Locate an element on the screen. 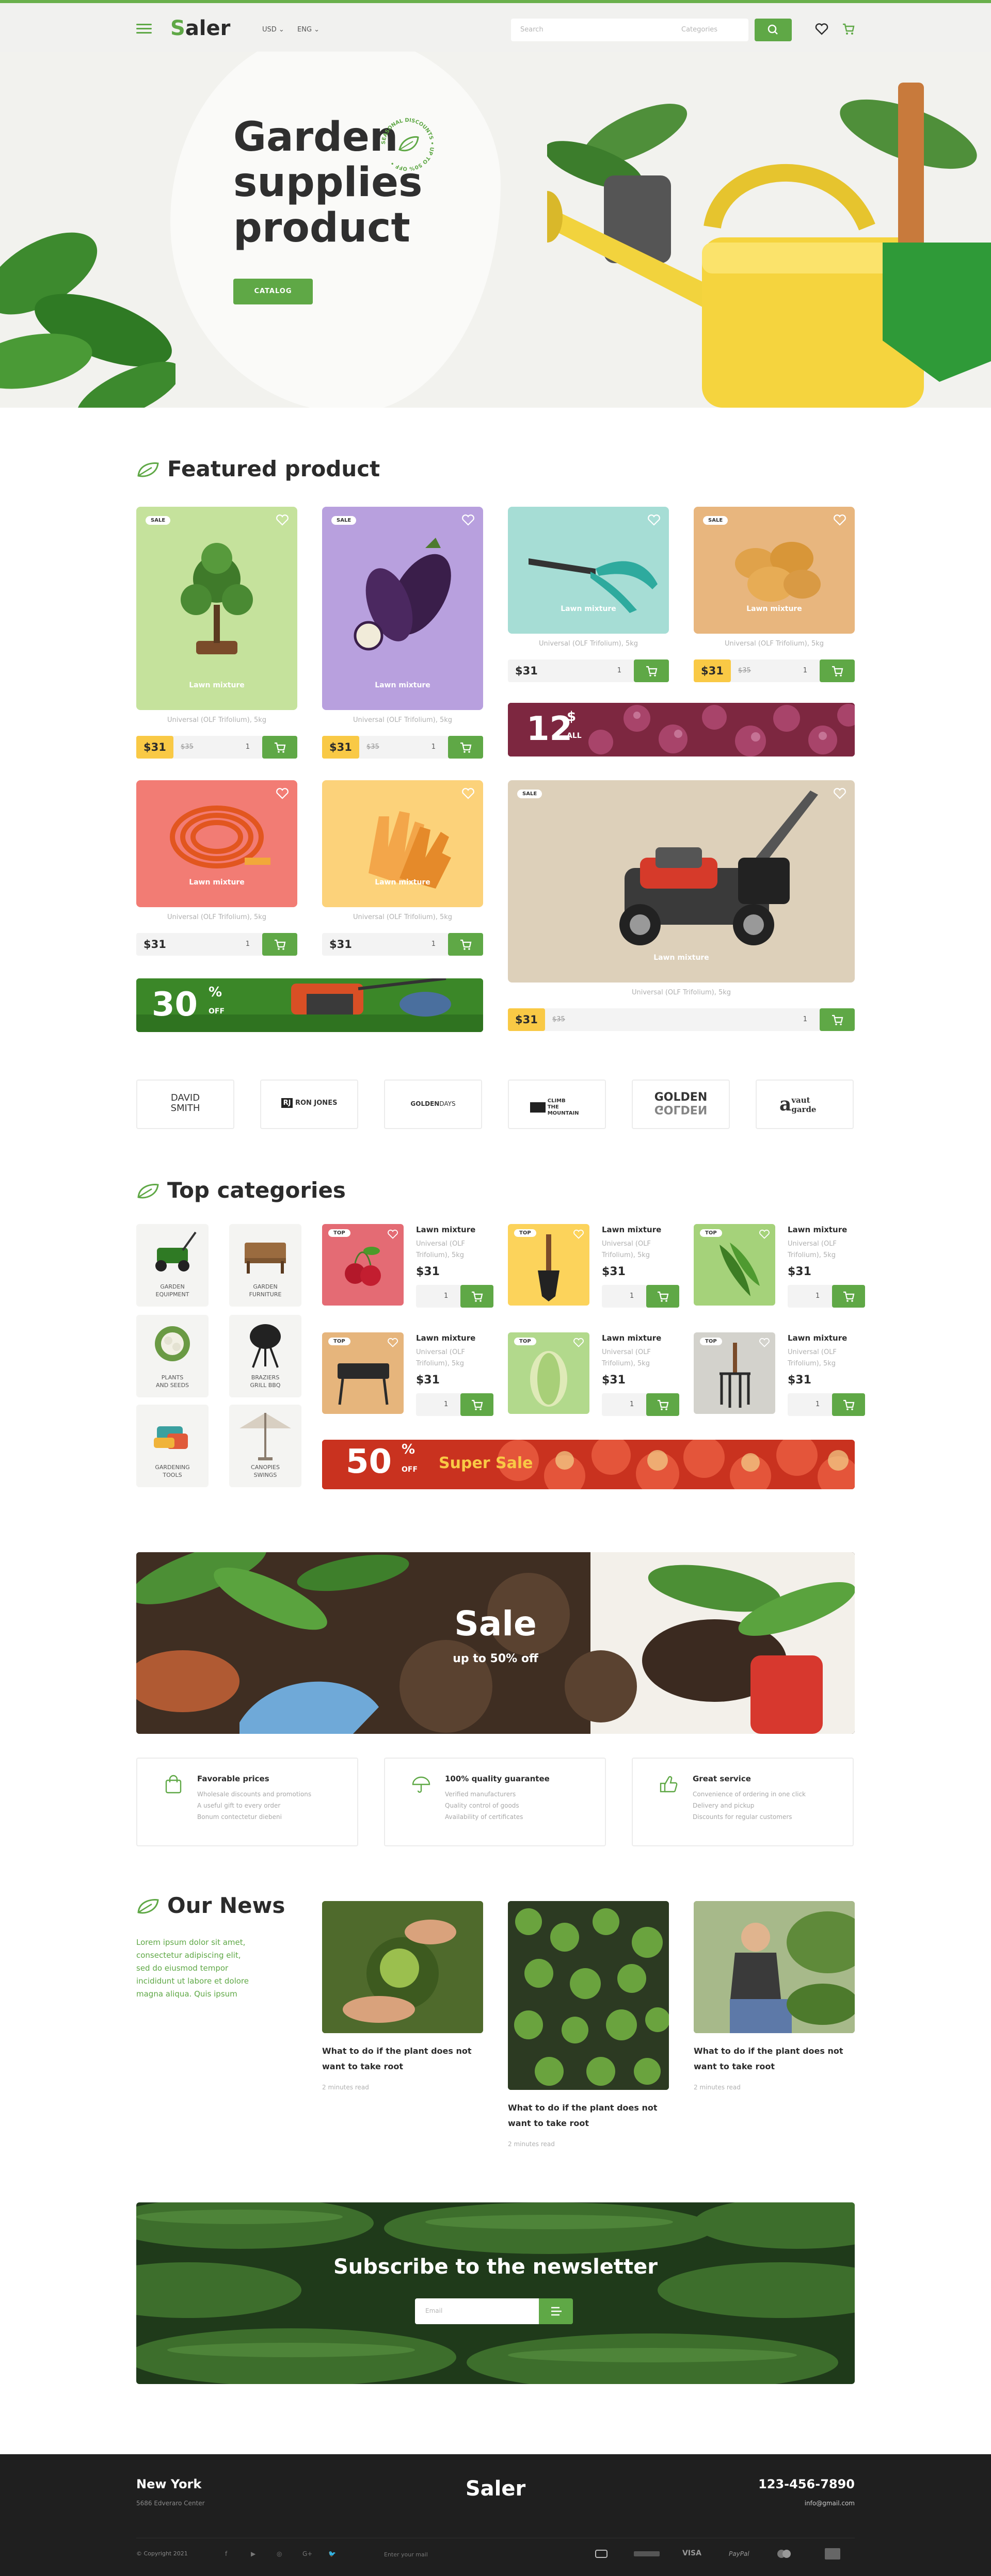  menu-icon is located at coordinates (144, 29).